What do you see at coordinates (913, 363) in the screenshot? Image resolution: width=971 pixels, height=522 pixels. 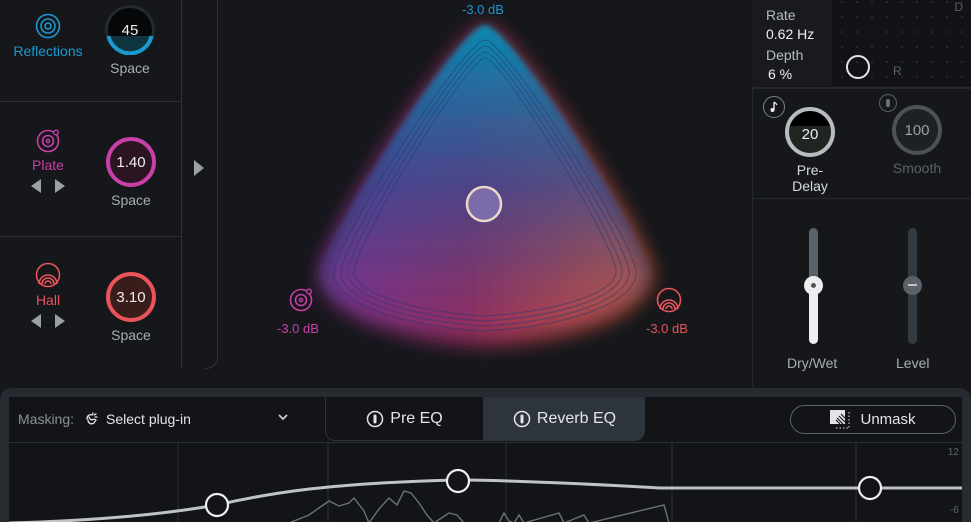 I see `level-label: Level` at bounding box center [913, 363].